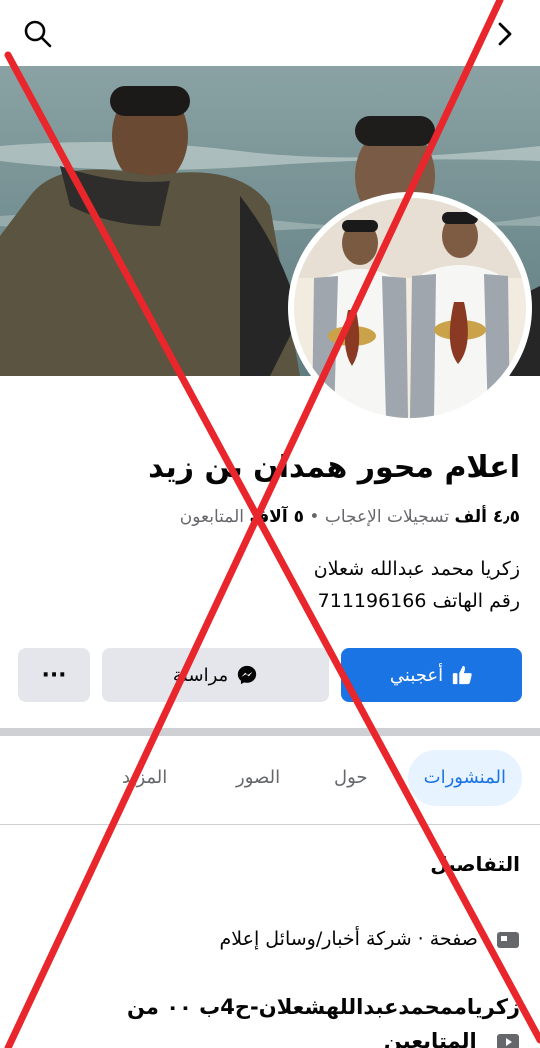 The width and height of the screenshot is (540, 1048). Describe the element at coordinates (54, 675) in the screenshot. I see `more-options-button: ···` at that location.